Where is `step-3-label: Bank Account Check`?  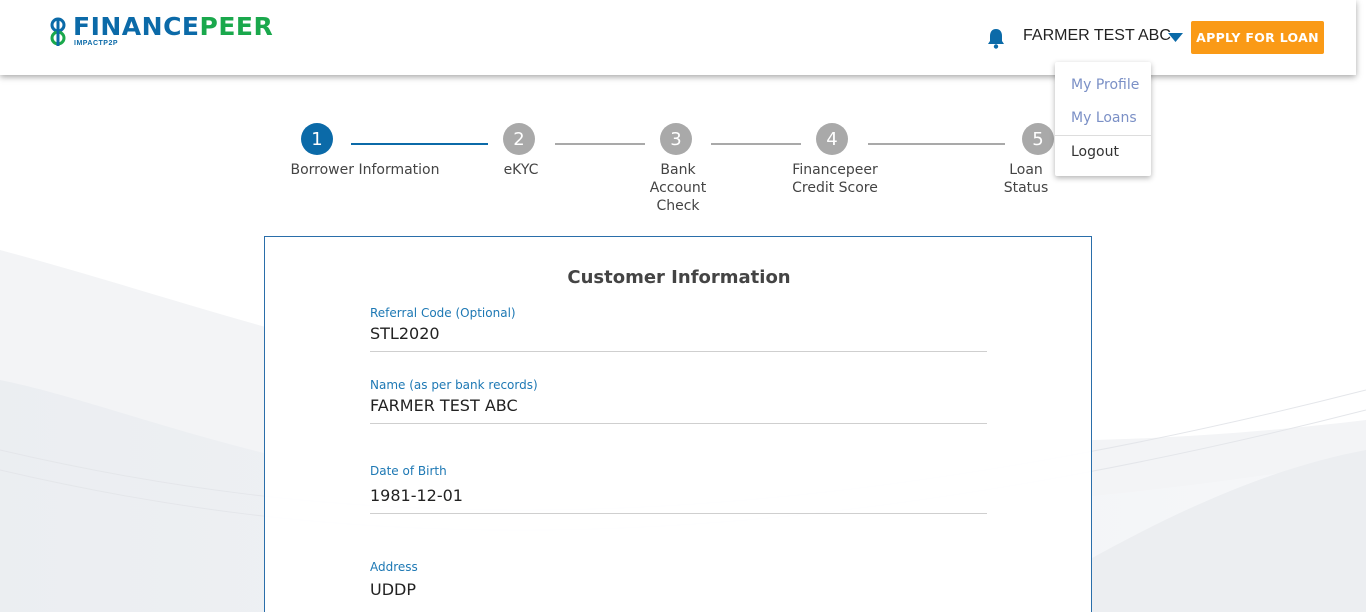 step-3-label: Bank Account Check is located at coordinates (678, 188).